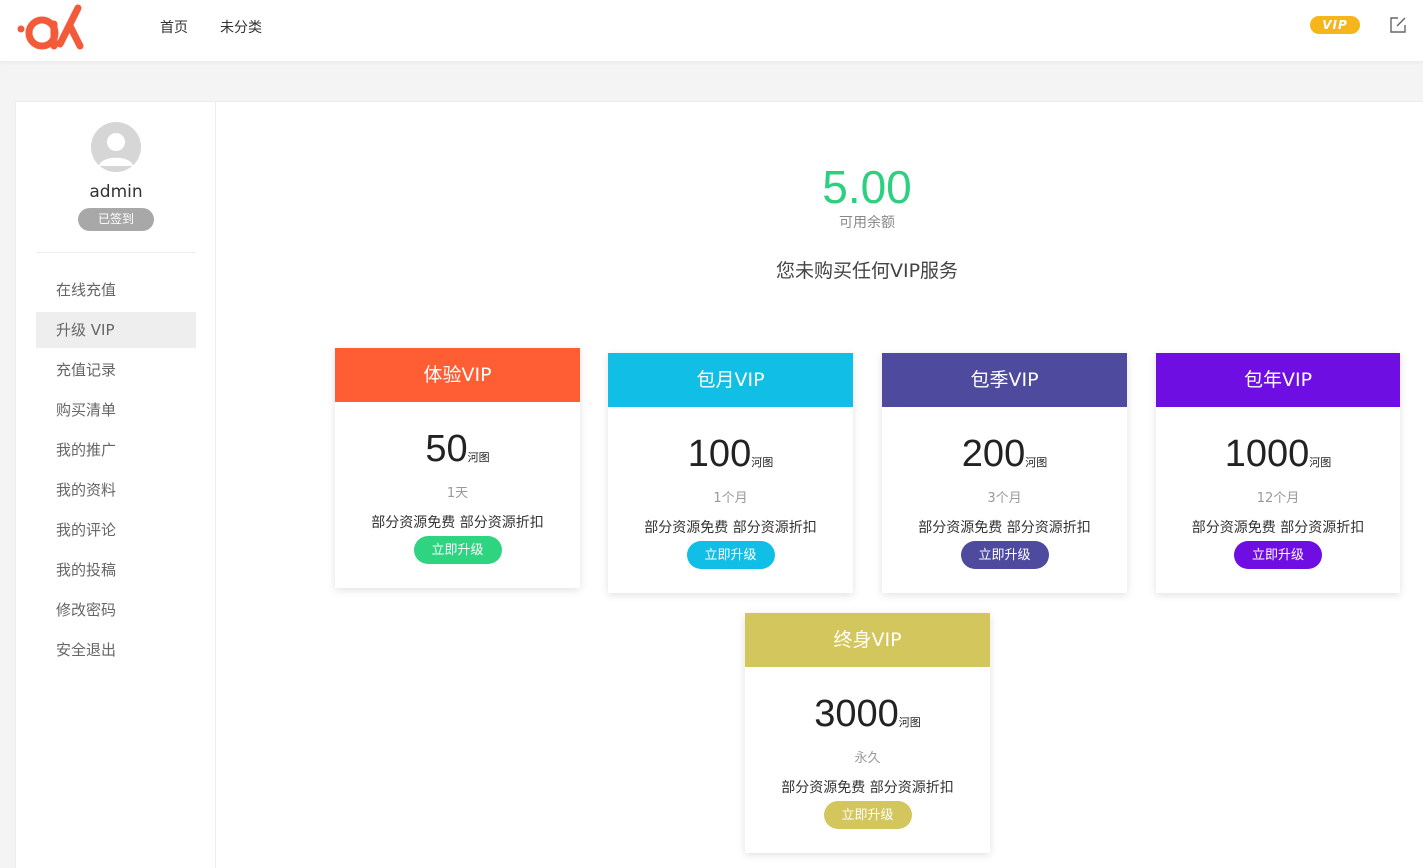 This screenshot has width=1423, height=868. I want to click on sidebar-item-comments: 我的评论, so click(116, 530).